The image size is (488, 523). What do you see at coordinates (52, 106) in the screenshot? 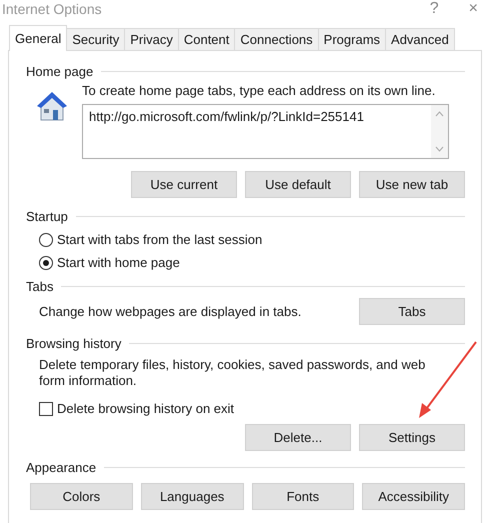
I see `house-icon` at bounding box center [52, 106].